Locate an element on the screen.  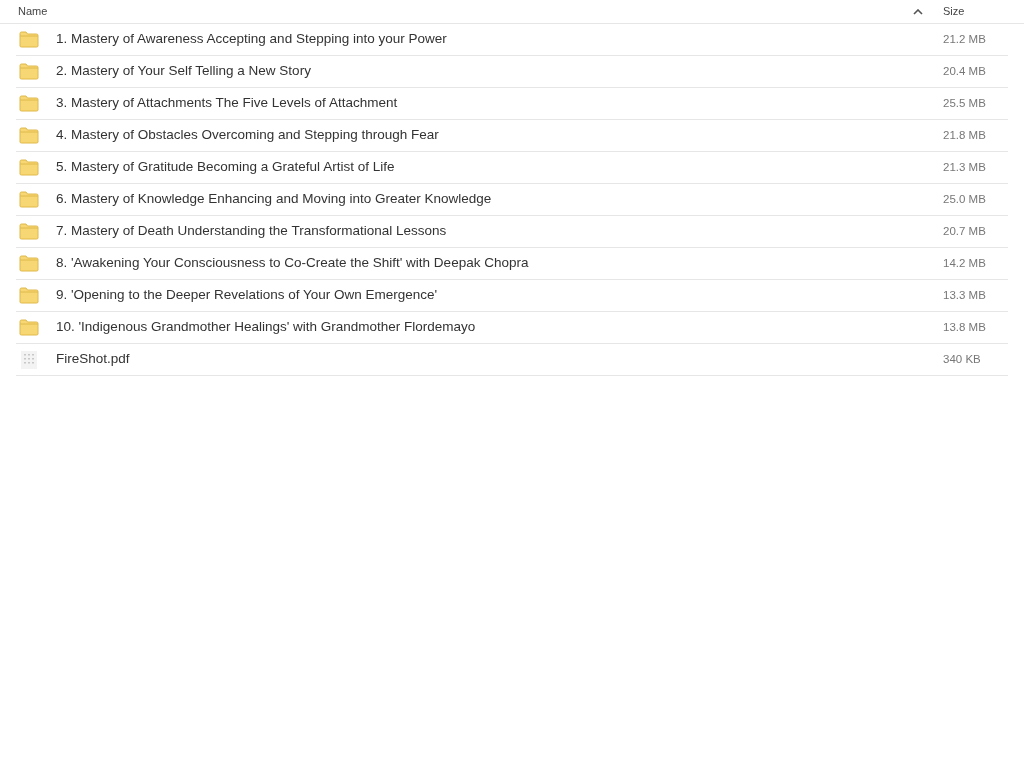
file-size: 21.3 MB is located at coordinates (965, 167).